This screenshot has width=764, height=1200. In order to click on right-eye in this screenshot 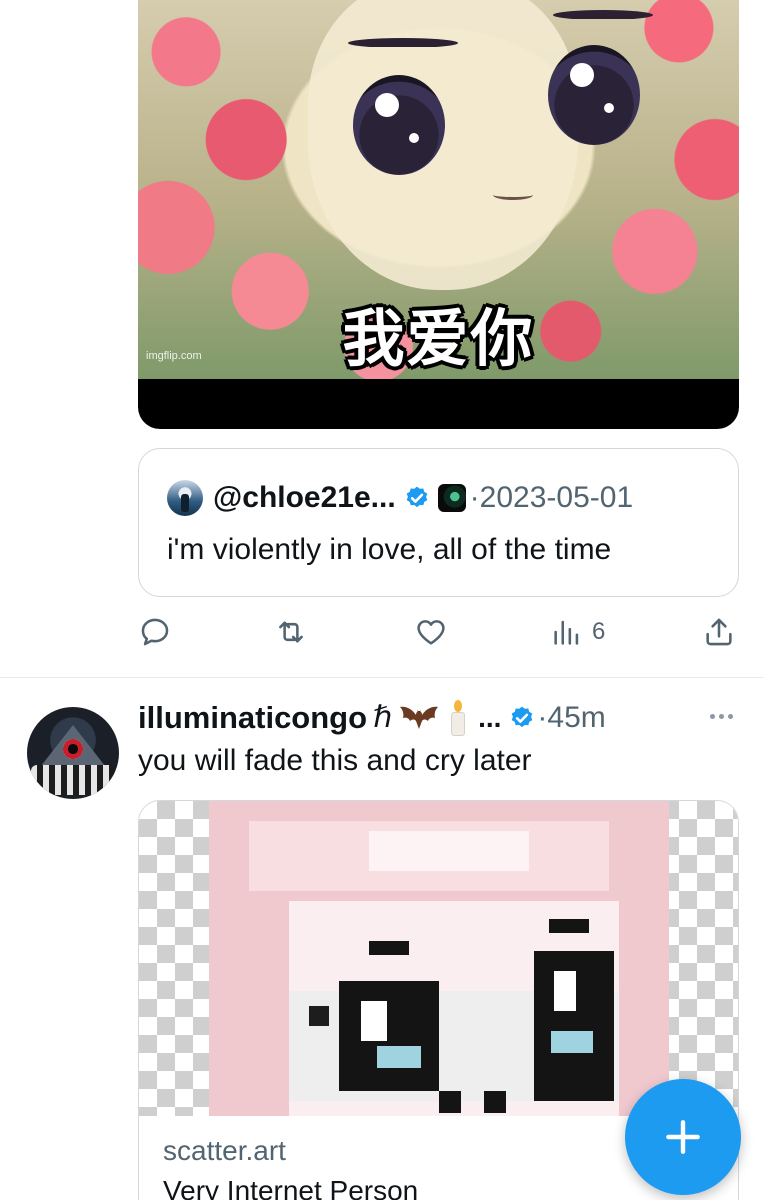, I will do `click(594, 95)`.